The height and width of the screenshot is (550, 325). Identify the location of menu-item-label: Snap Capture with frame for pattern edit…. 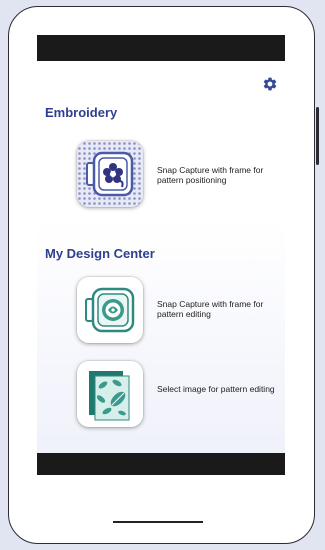
(210, 309).